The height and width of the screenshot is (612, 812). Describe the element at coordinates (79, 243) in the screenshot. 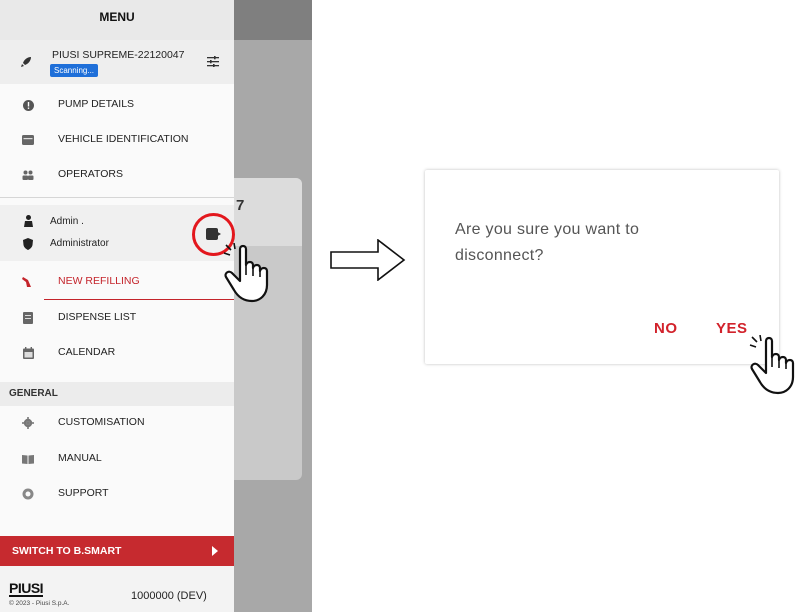

I see `user-role: Administrator` at that location.